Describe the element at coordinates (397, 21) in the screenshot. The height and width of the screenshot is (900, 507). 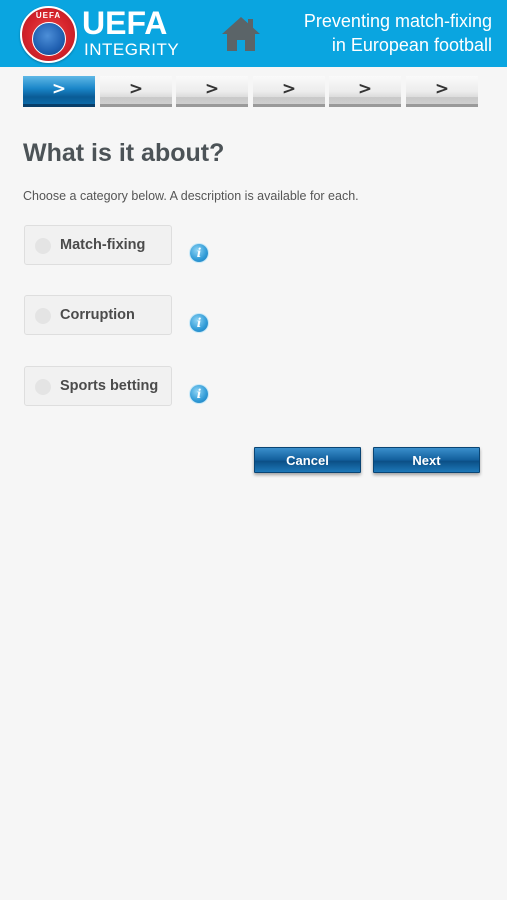
I see `tagline-line-1: Preventing match-fixing` at that location.